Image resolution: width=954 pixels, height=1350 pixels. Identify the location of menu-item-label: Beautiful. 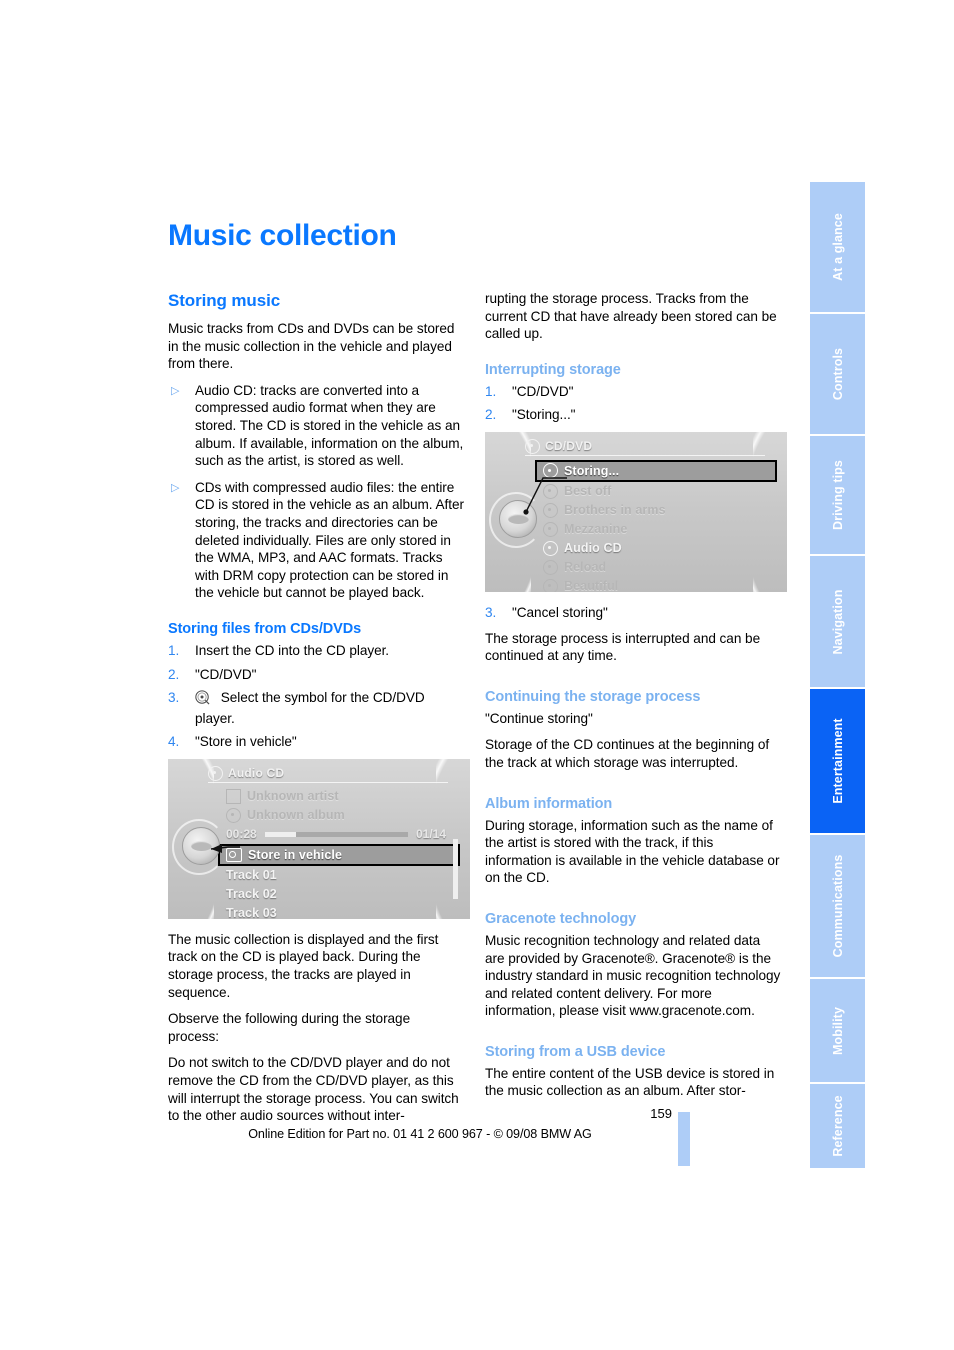
(591, 585).